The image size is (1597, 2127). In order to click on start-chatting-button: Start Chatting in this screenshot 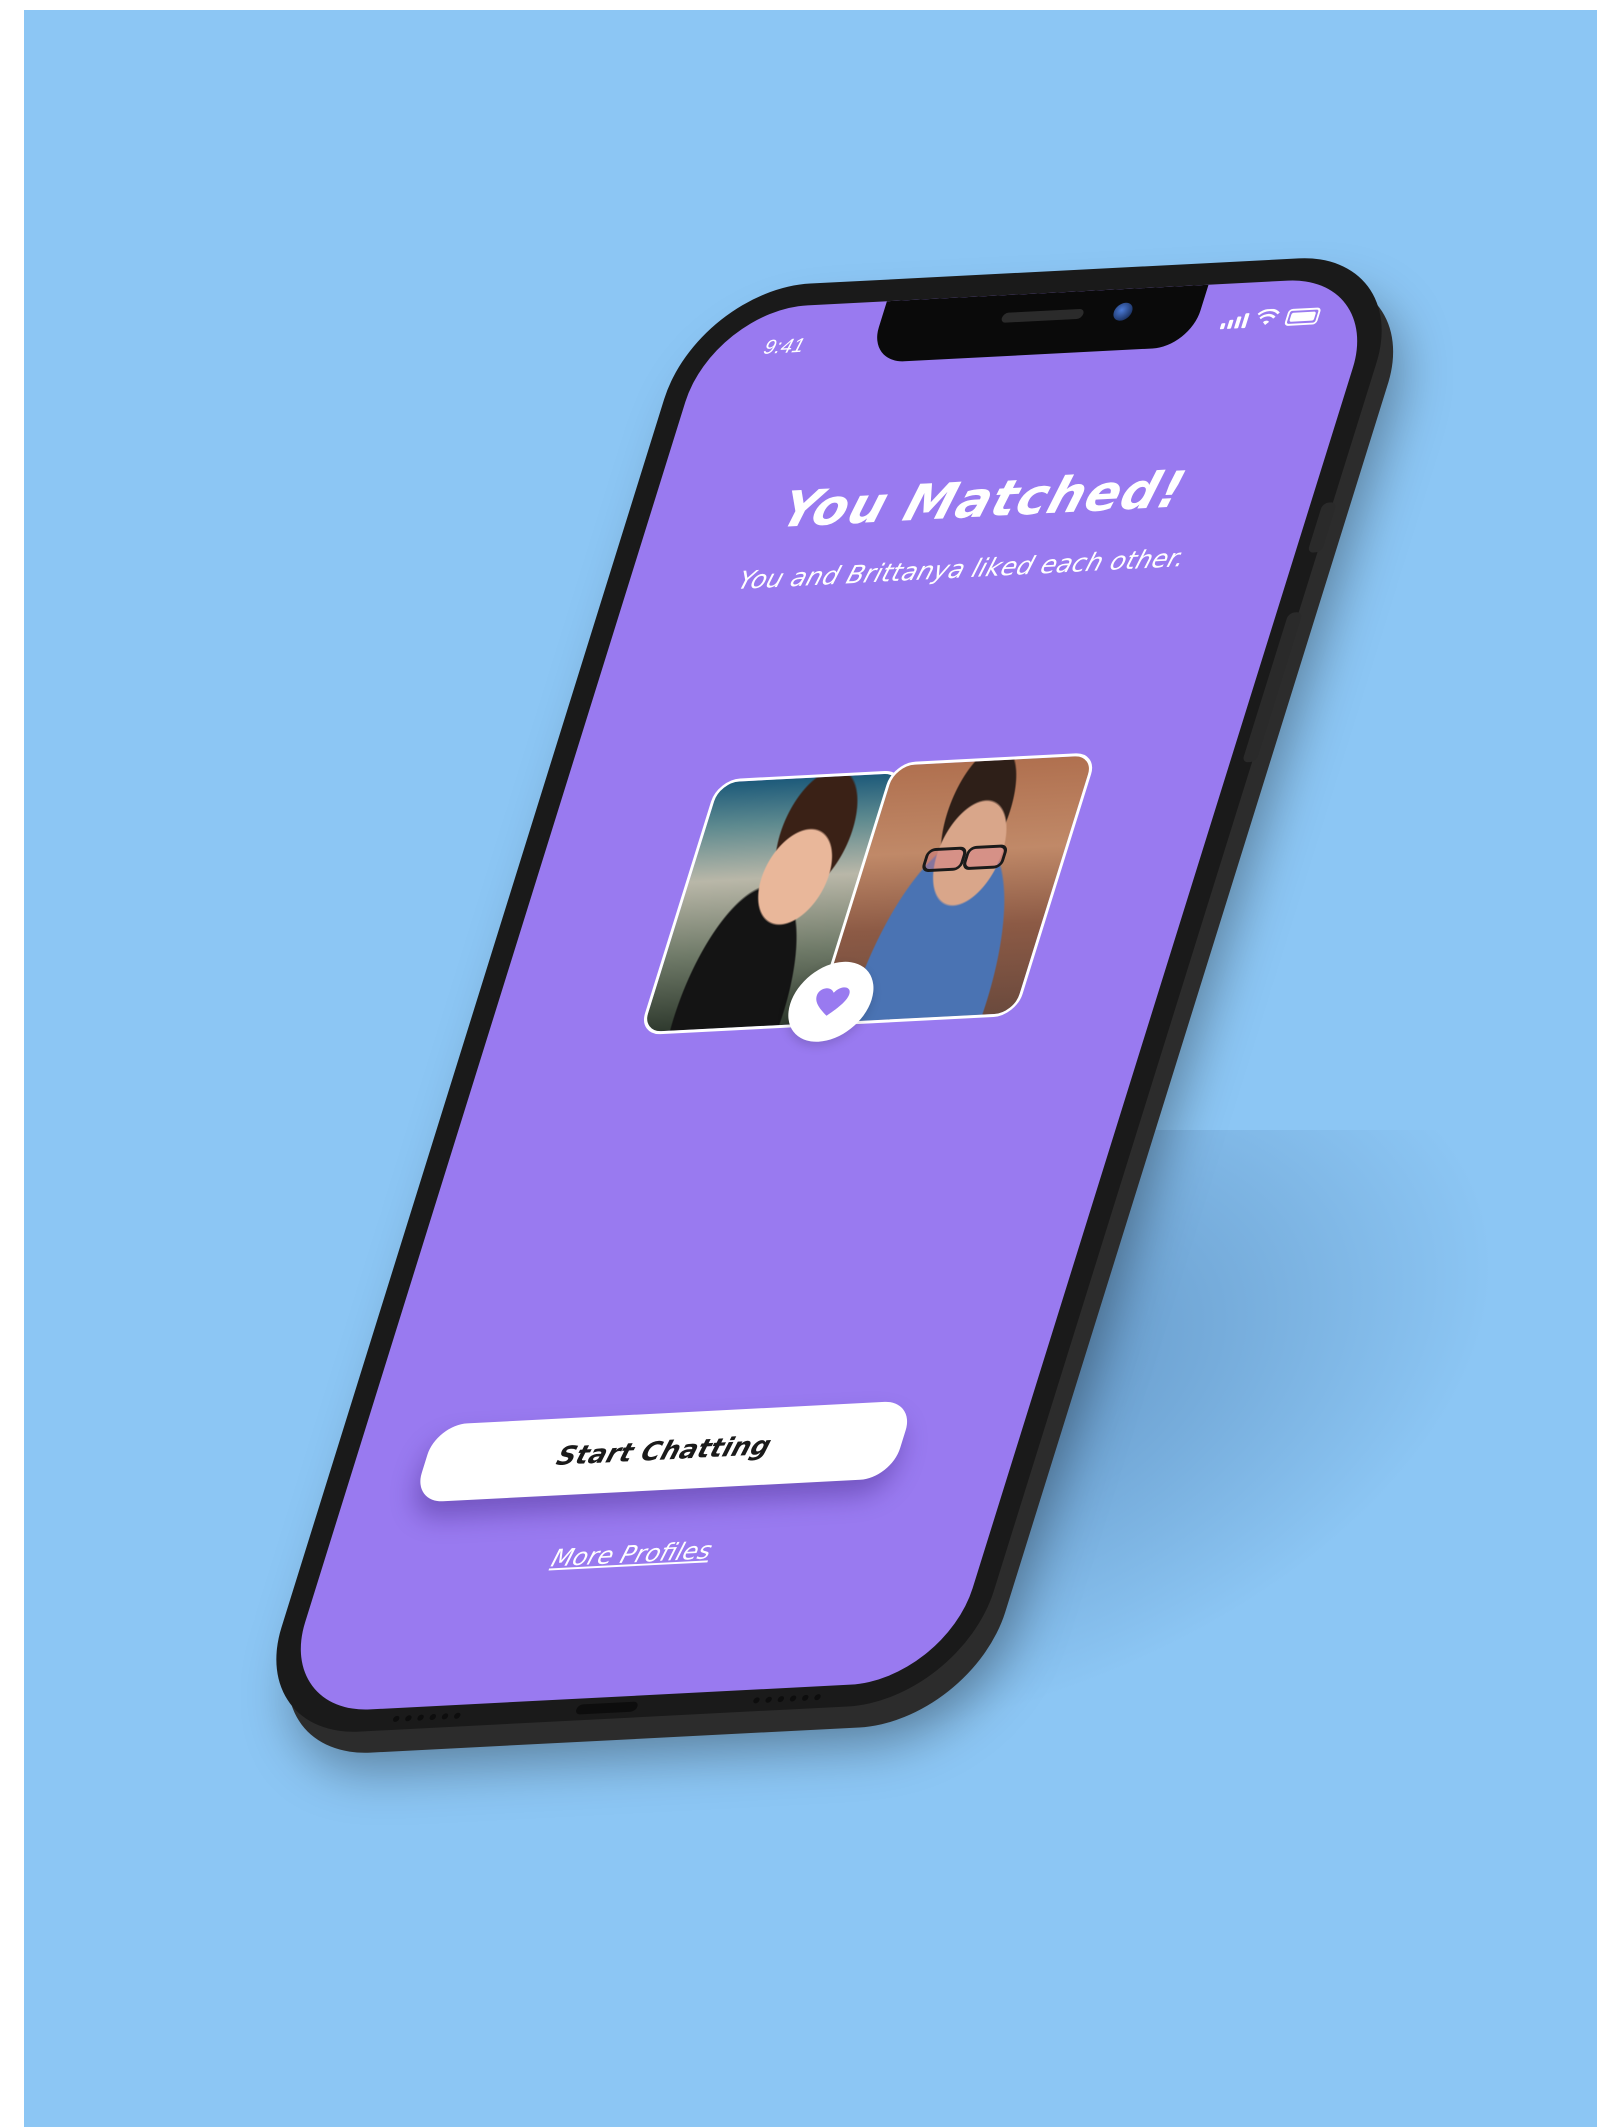, I will do `click(664, 1451)`.